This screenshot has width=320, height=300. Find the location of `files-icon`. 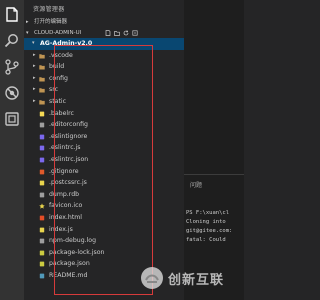

files-icon is located at coordinates (12, 15).